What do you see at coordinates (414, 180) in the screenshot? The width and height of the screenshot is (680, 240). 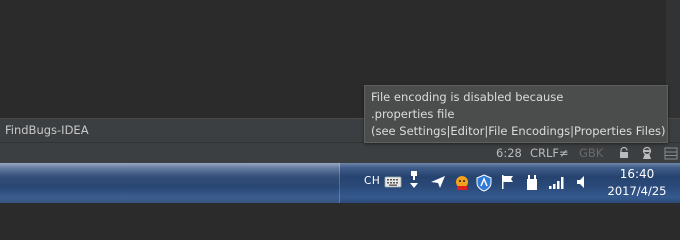 I see `network-usb-icon` at bounding box center [414, 180].